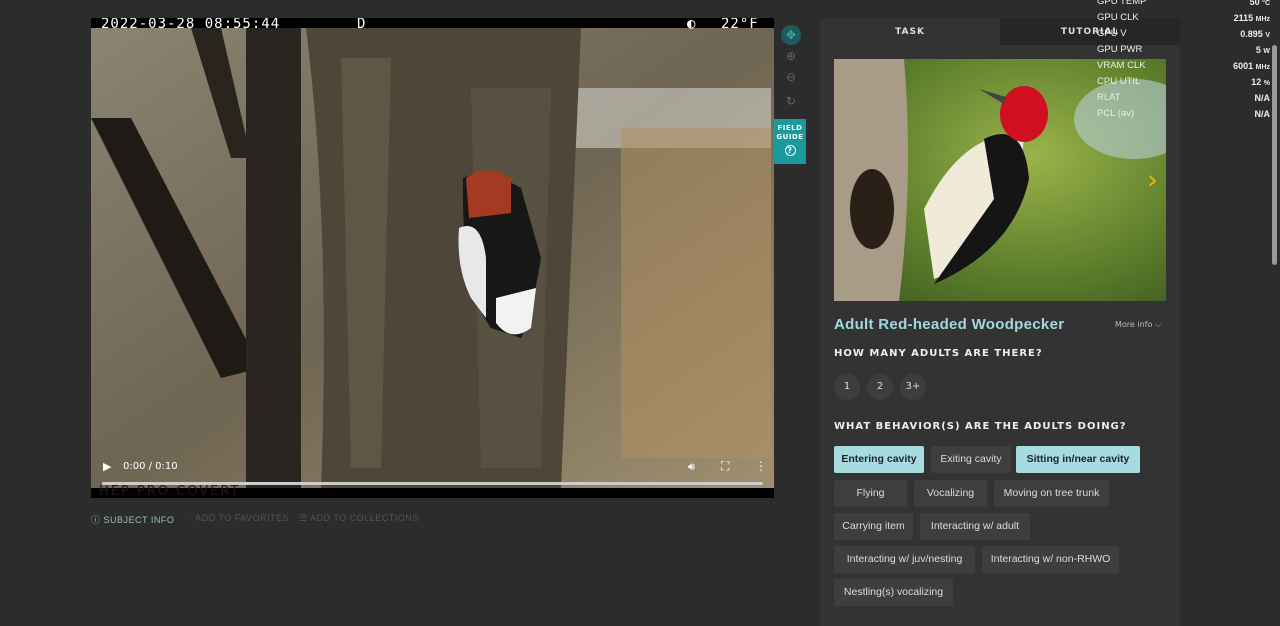 The image size is (1280, 626). Describe the element at coordinates (971, 459) in the screenshot. I see `behavior-exiting-cavity: Exiting cavity` at that location.